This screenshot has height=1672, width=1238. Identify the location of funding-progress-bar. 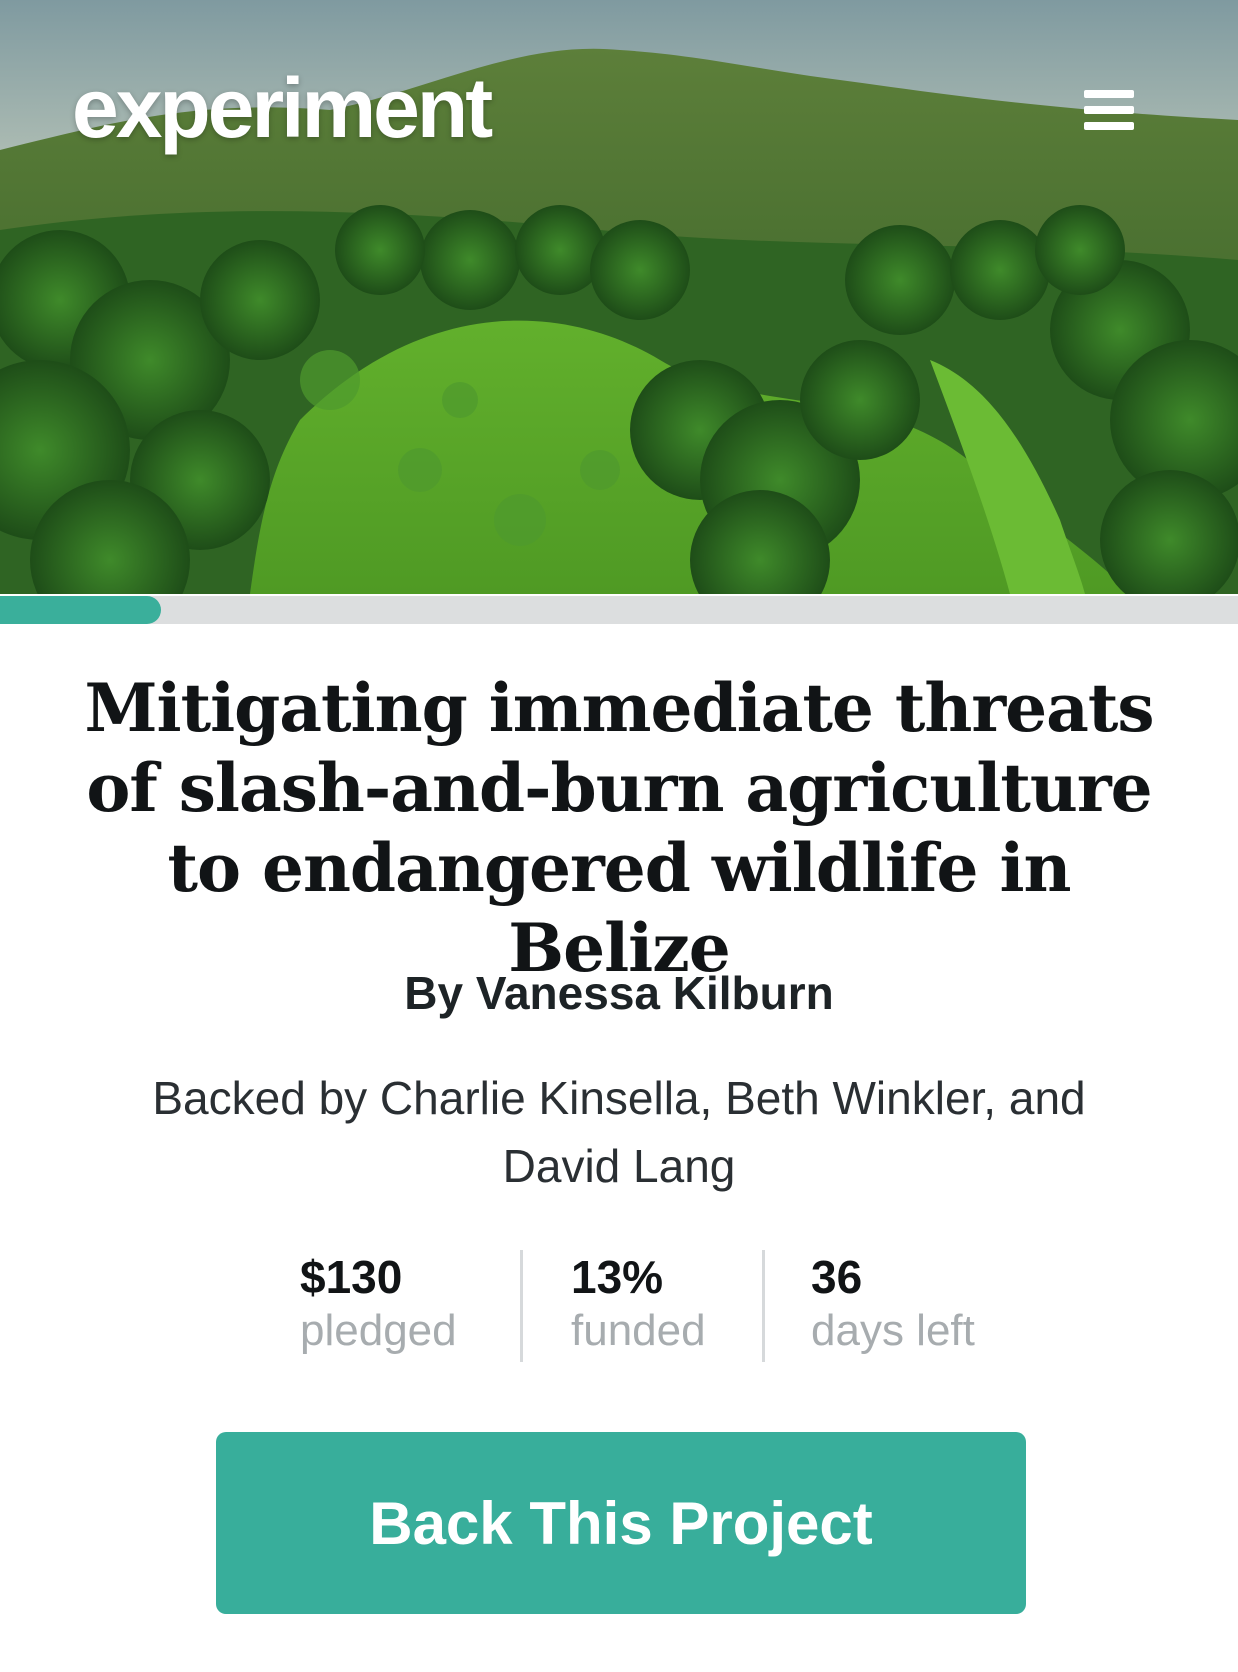
(619, 610).